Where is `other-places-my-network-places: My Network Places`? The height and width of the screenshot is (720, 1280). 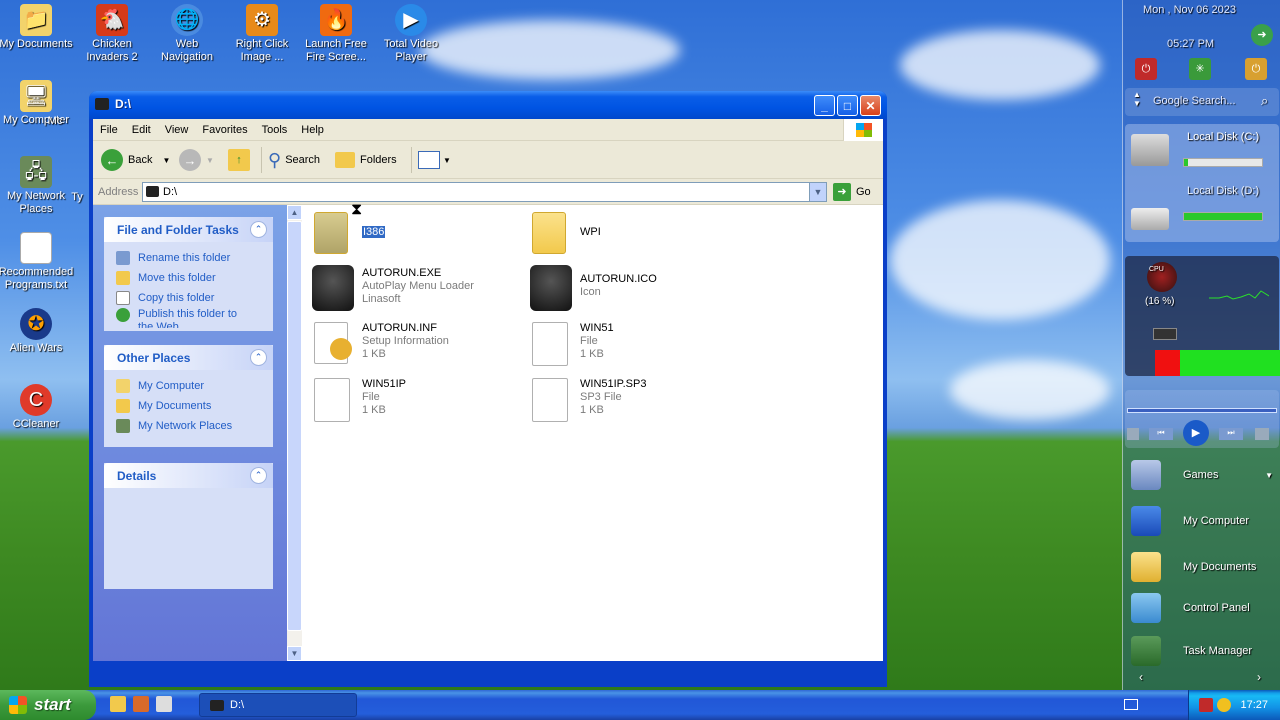
other-places-my-network-places: My Network Places is located at coordinates (194, 426).